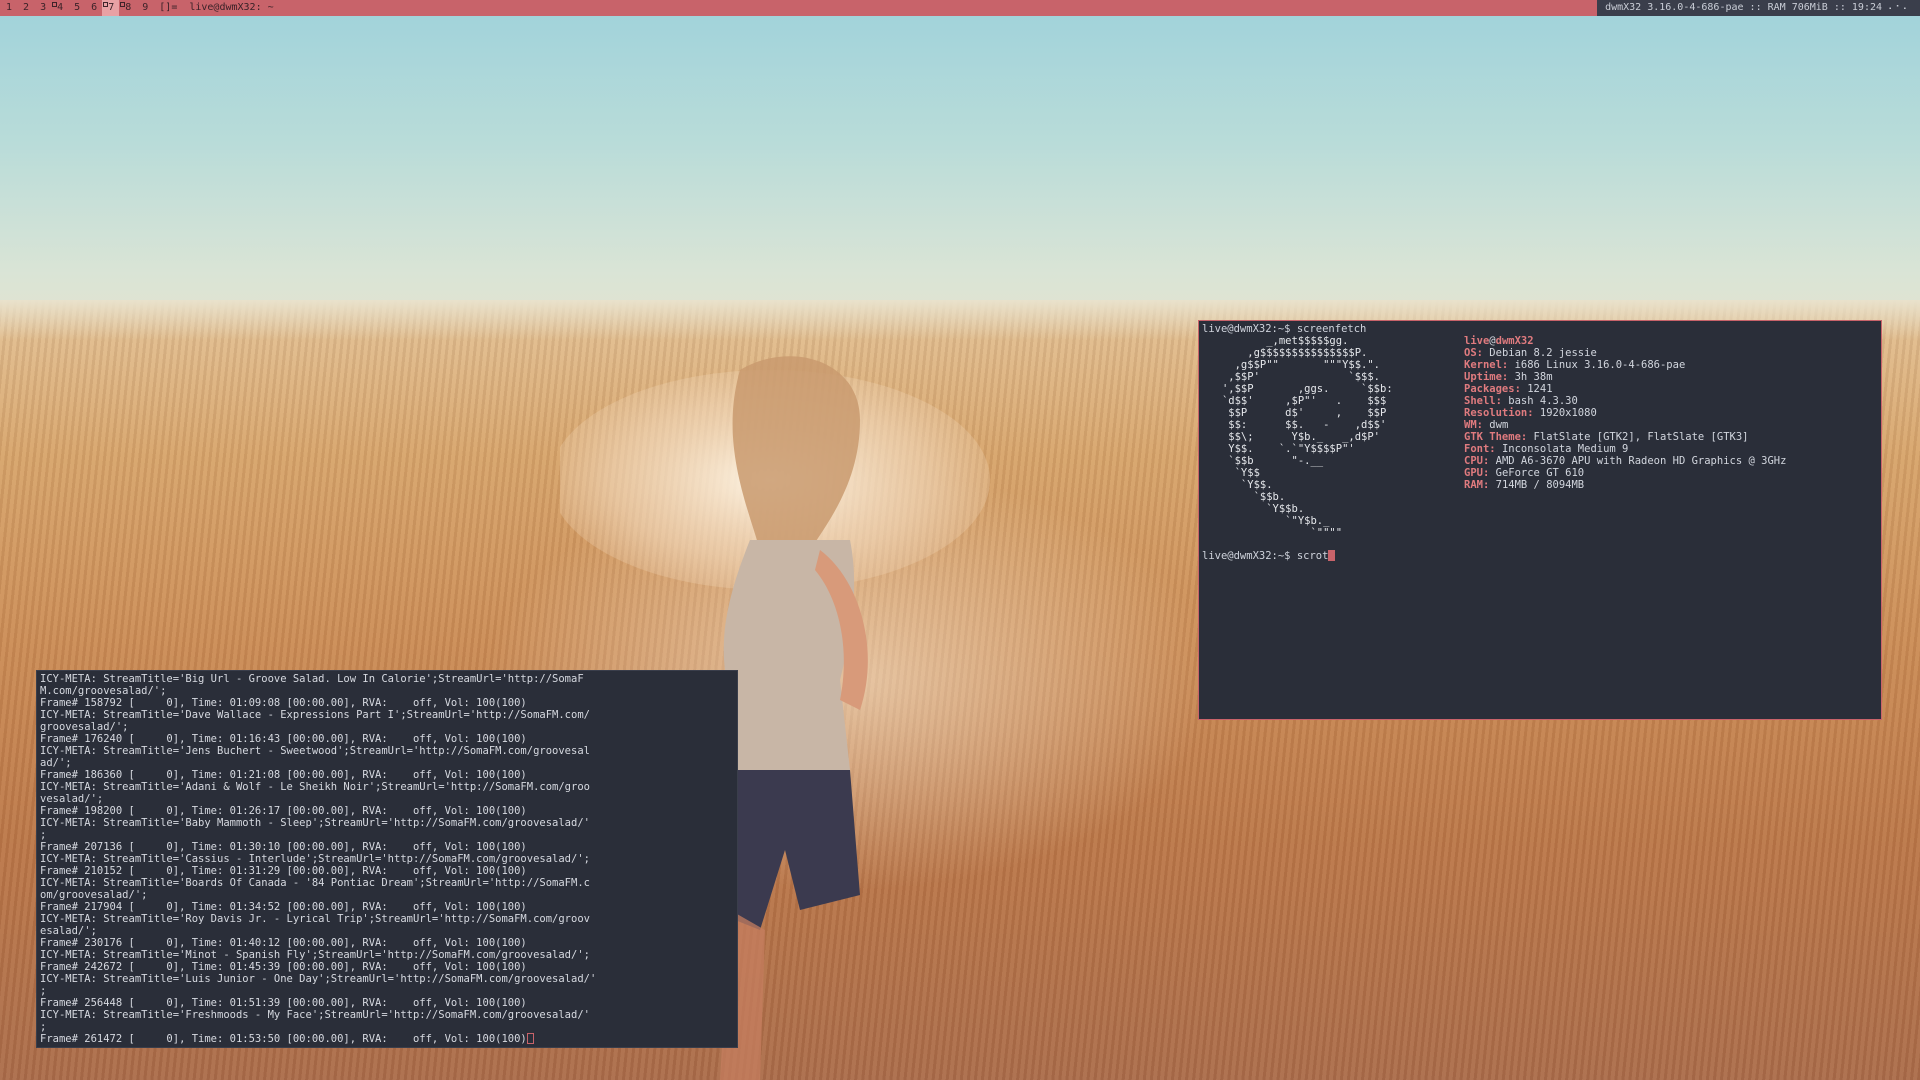 The image size is (1920, 1080). Describe the element at coordinates (127, 8) in the screenshot. I see `tag-8: 8` at that location.